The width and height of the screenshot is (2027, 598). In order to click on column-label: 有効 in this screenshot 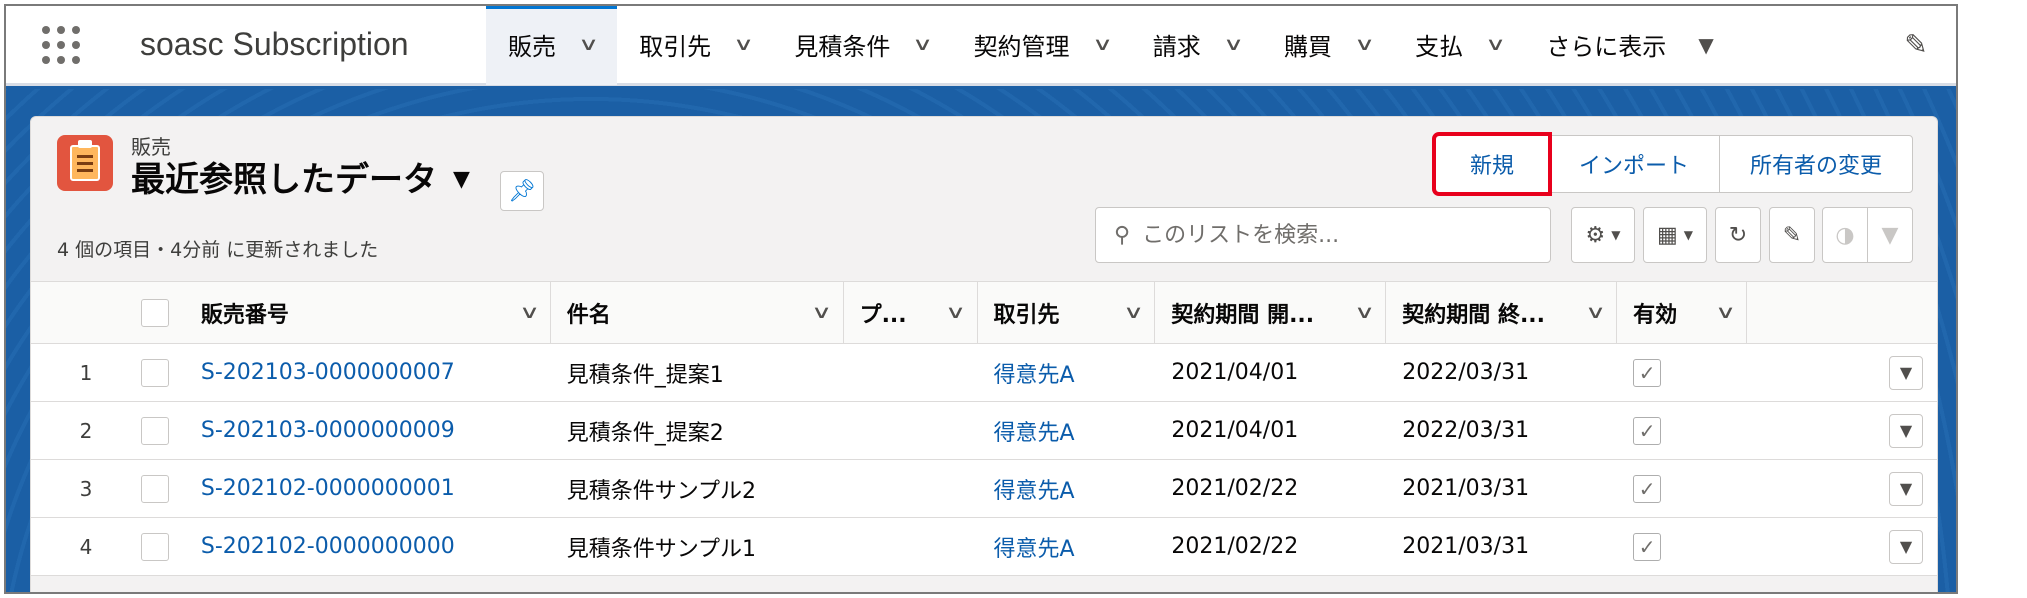, I will do `click(1655, 315)`.